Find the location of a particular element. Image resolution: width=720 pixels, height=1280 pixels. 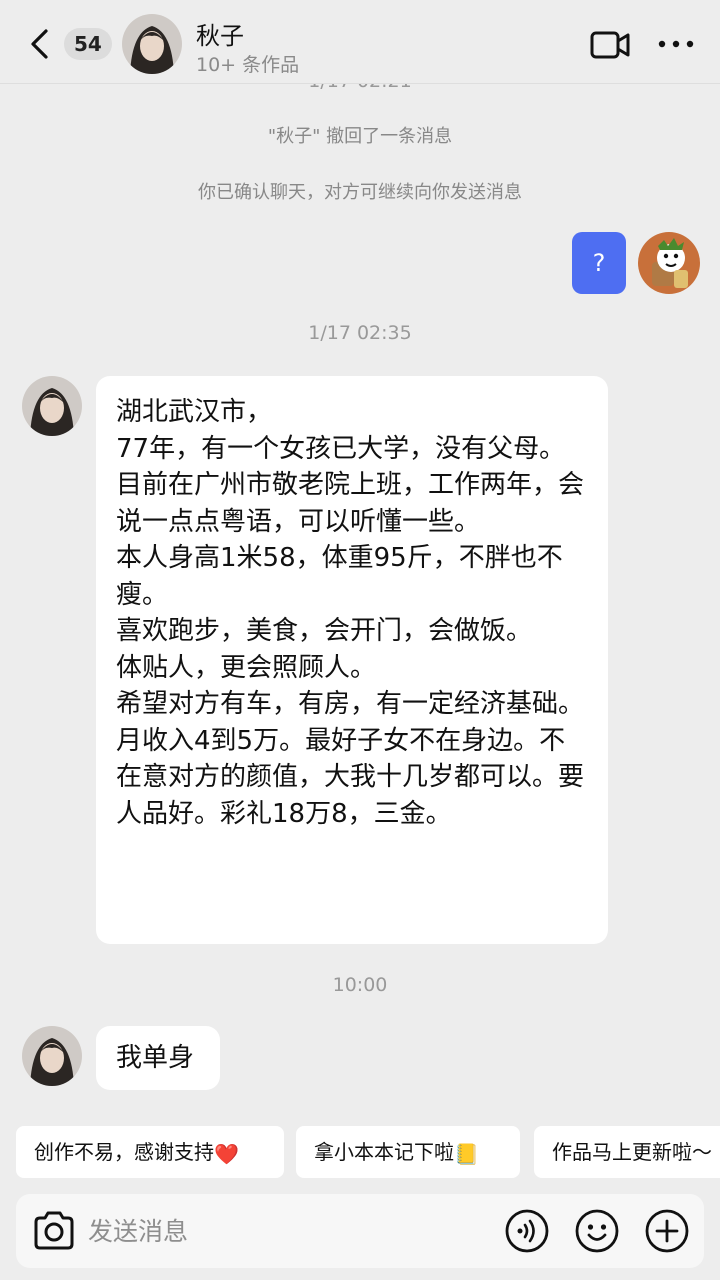

message-input is located at coordinates (288, 1231).